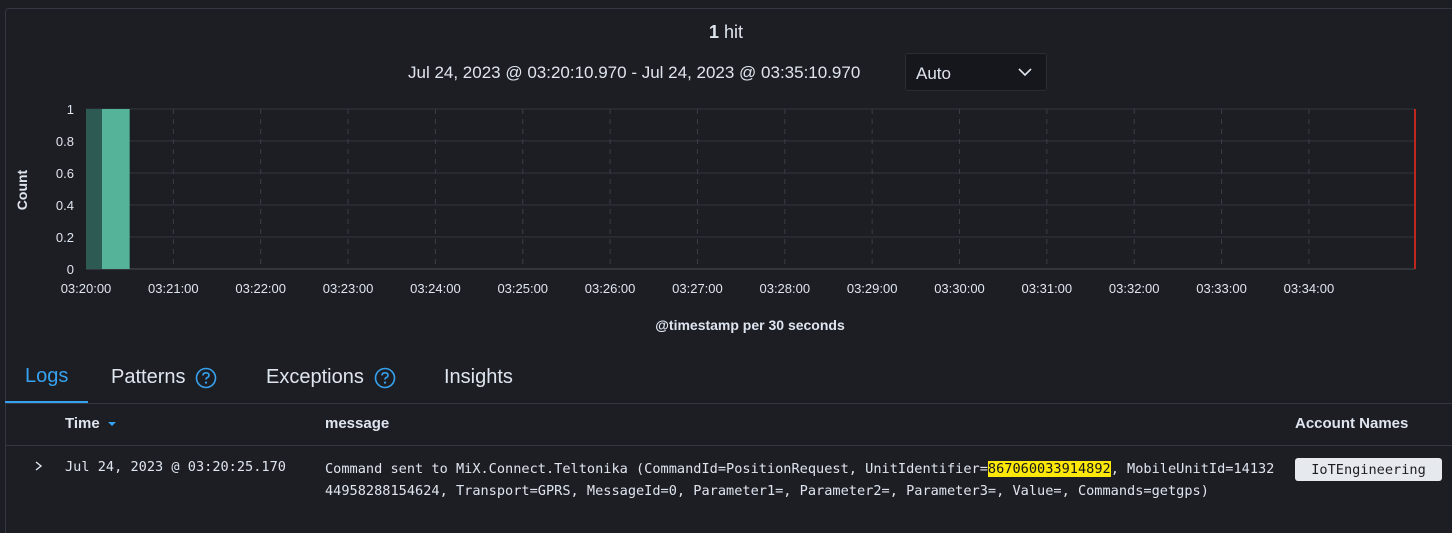 This screenshot has width=1452, height=533. Describe the element at coordinates (22, 189) in the screenshot. I see `y-axis-label: Count` at that location.